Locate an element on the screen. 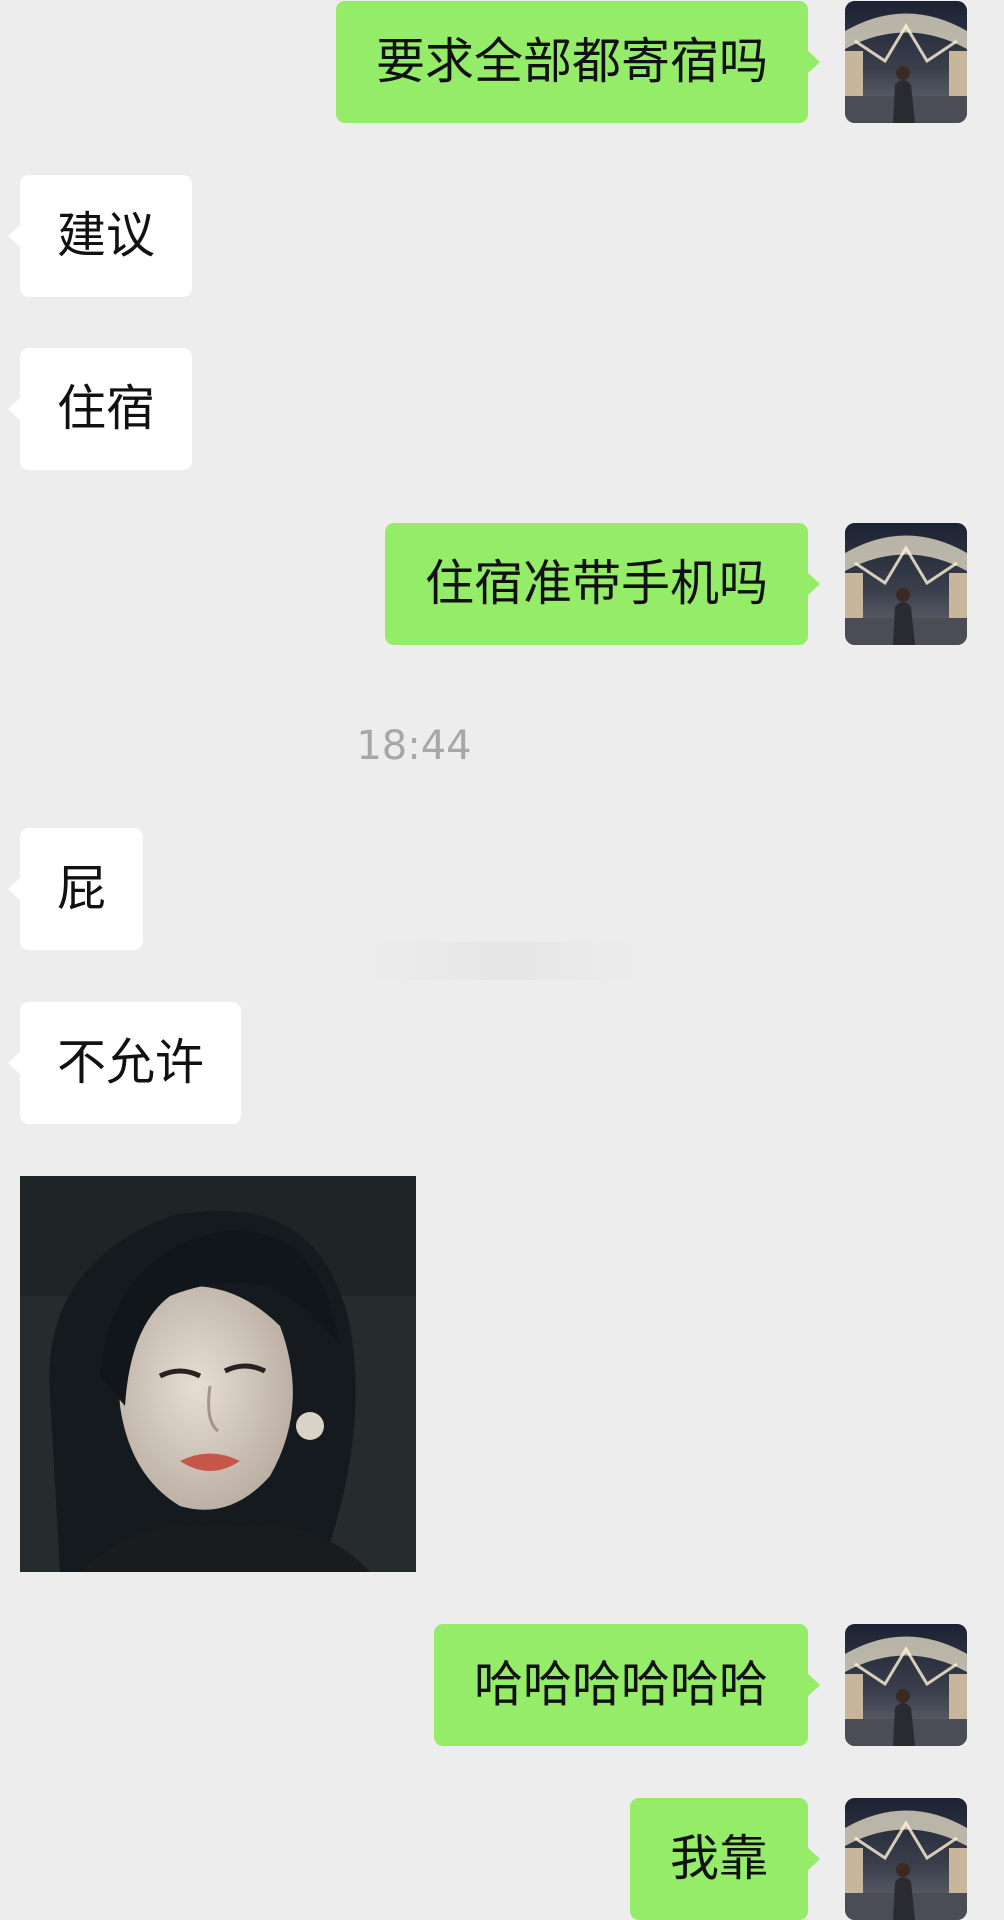  message-bubble-incoming: 建议 is located at coordinates (100, 236).